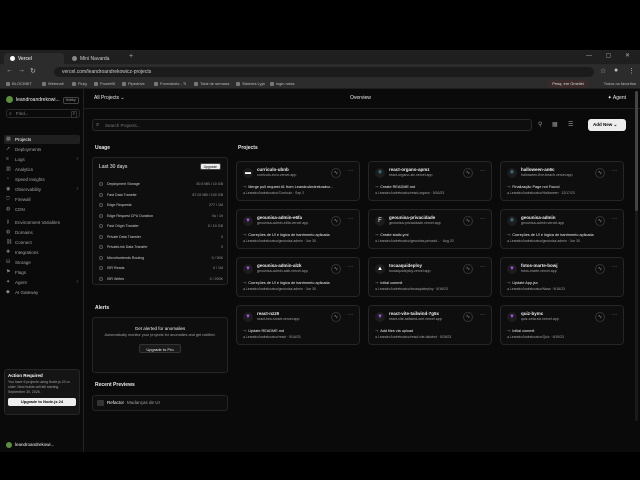 The height and width of the screenshot is (480, 640). Describe the element at coordinates (271, 337) in the screenshot. I see `repo-info: ● LeandroAndrekowicz/react · 5/16/23` at that location.